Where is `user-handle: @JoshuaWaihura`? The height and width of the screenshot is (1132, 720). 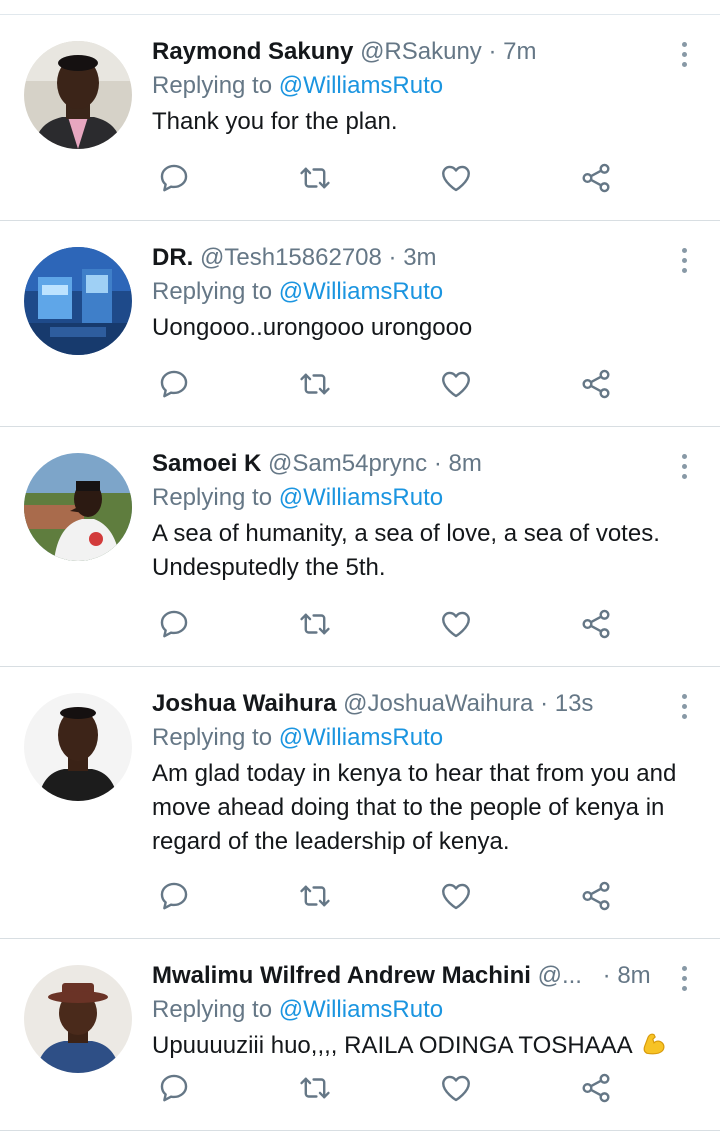 user-handle: @JoshuaWaihura is located at coordinates (438, 703).